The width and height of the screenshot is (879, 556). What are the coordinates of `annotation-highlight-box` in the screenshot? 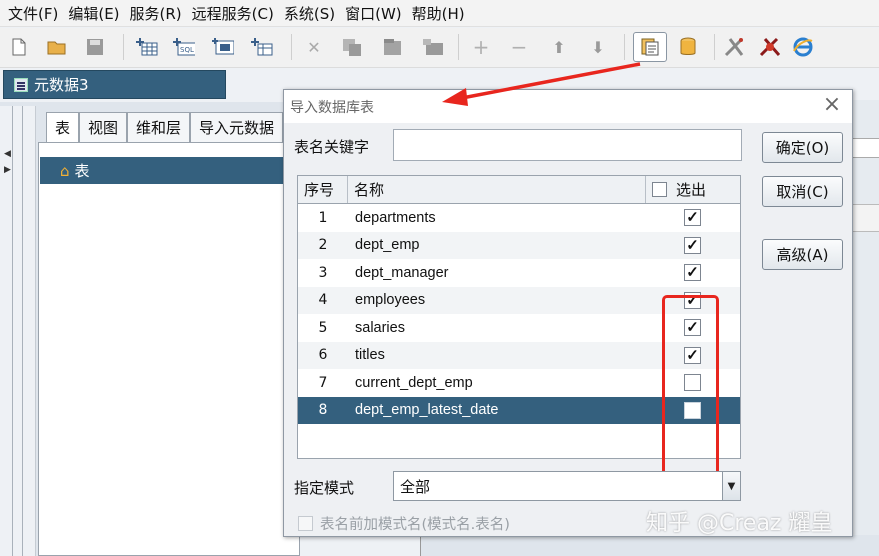 It's located at (690, 386).